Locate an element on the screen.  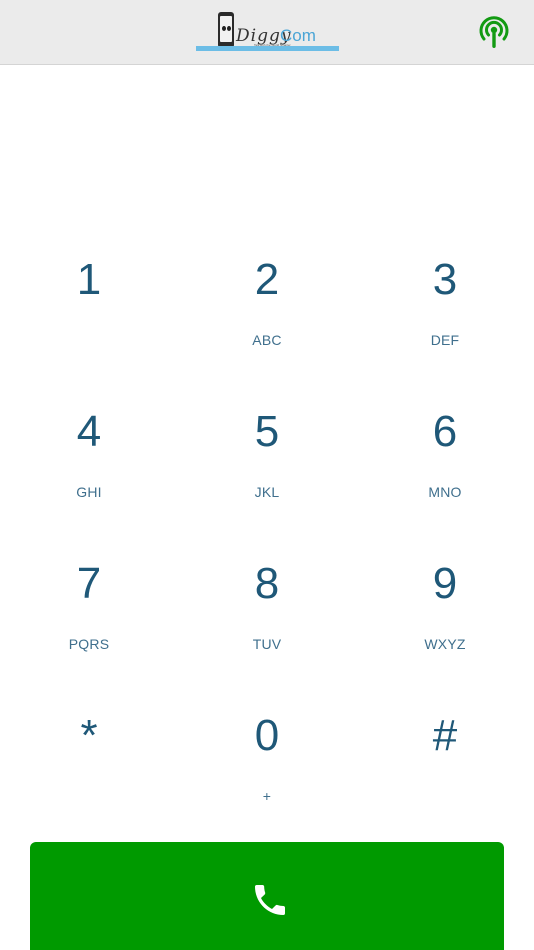
key-digit: 7 is located at coordinates (89, 583).